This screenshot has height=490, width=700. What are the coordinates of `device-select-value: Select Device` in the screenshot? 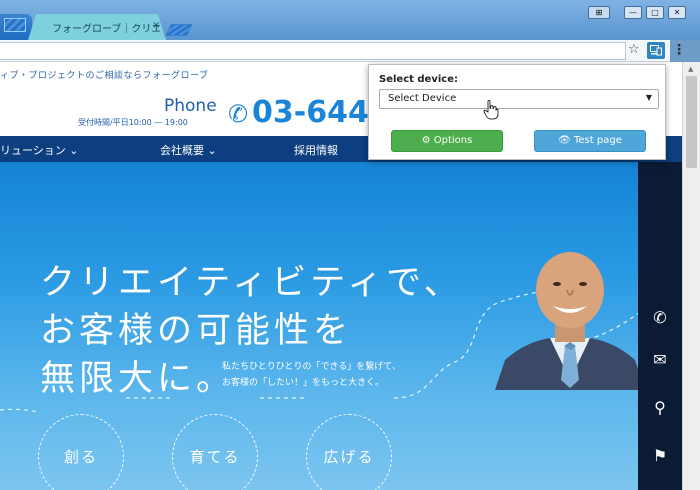 It's located at (422, 98).